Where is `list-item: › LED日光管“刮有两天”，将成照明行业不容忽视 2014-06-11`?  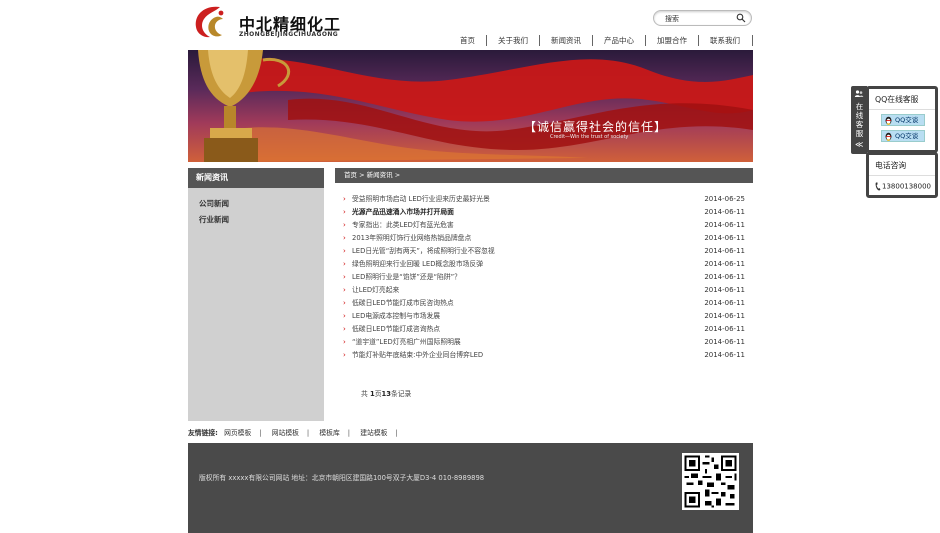
list-item: › LED日光管“刮有两天”，将成照明行业不容忽视 2014-06-11 is located at coordinates (544, 251).